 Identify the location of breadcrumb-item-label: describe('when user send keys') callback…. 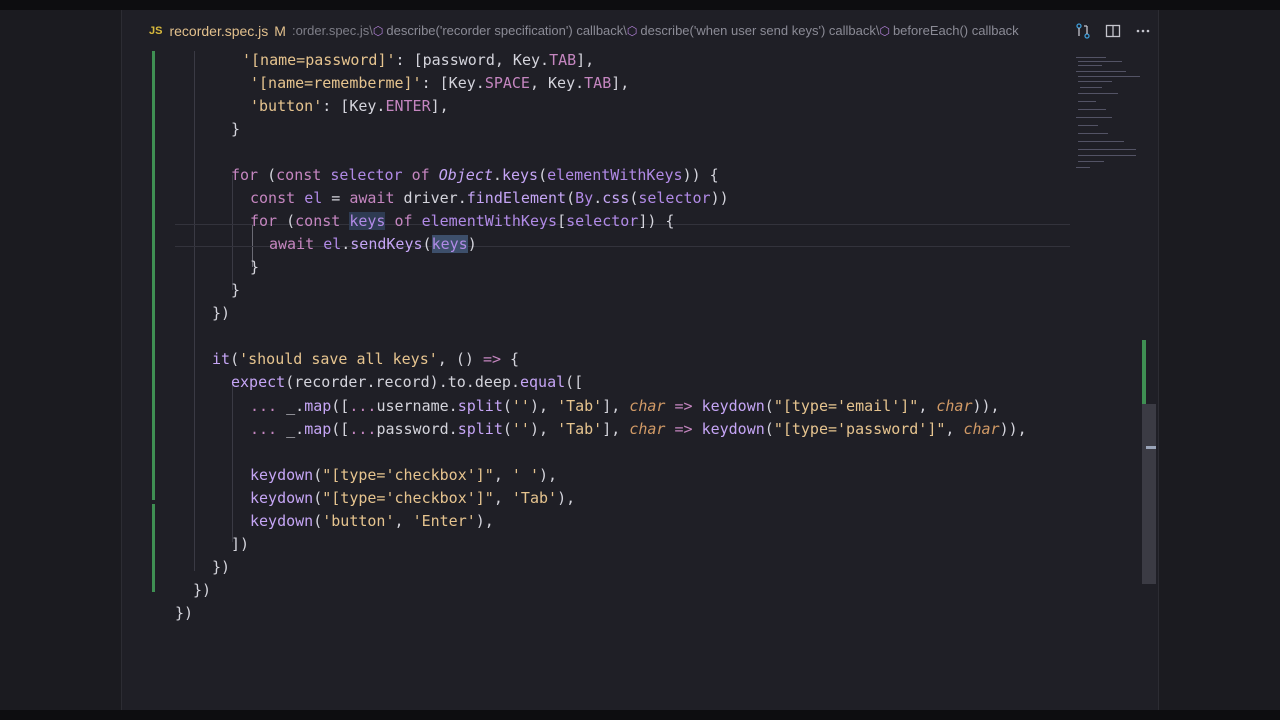
(760, 30).